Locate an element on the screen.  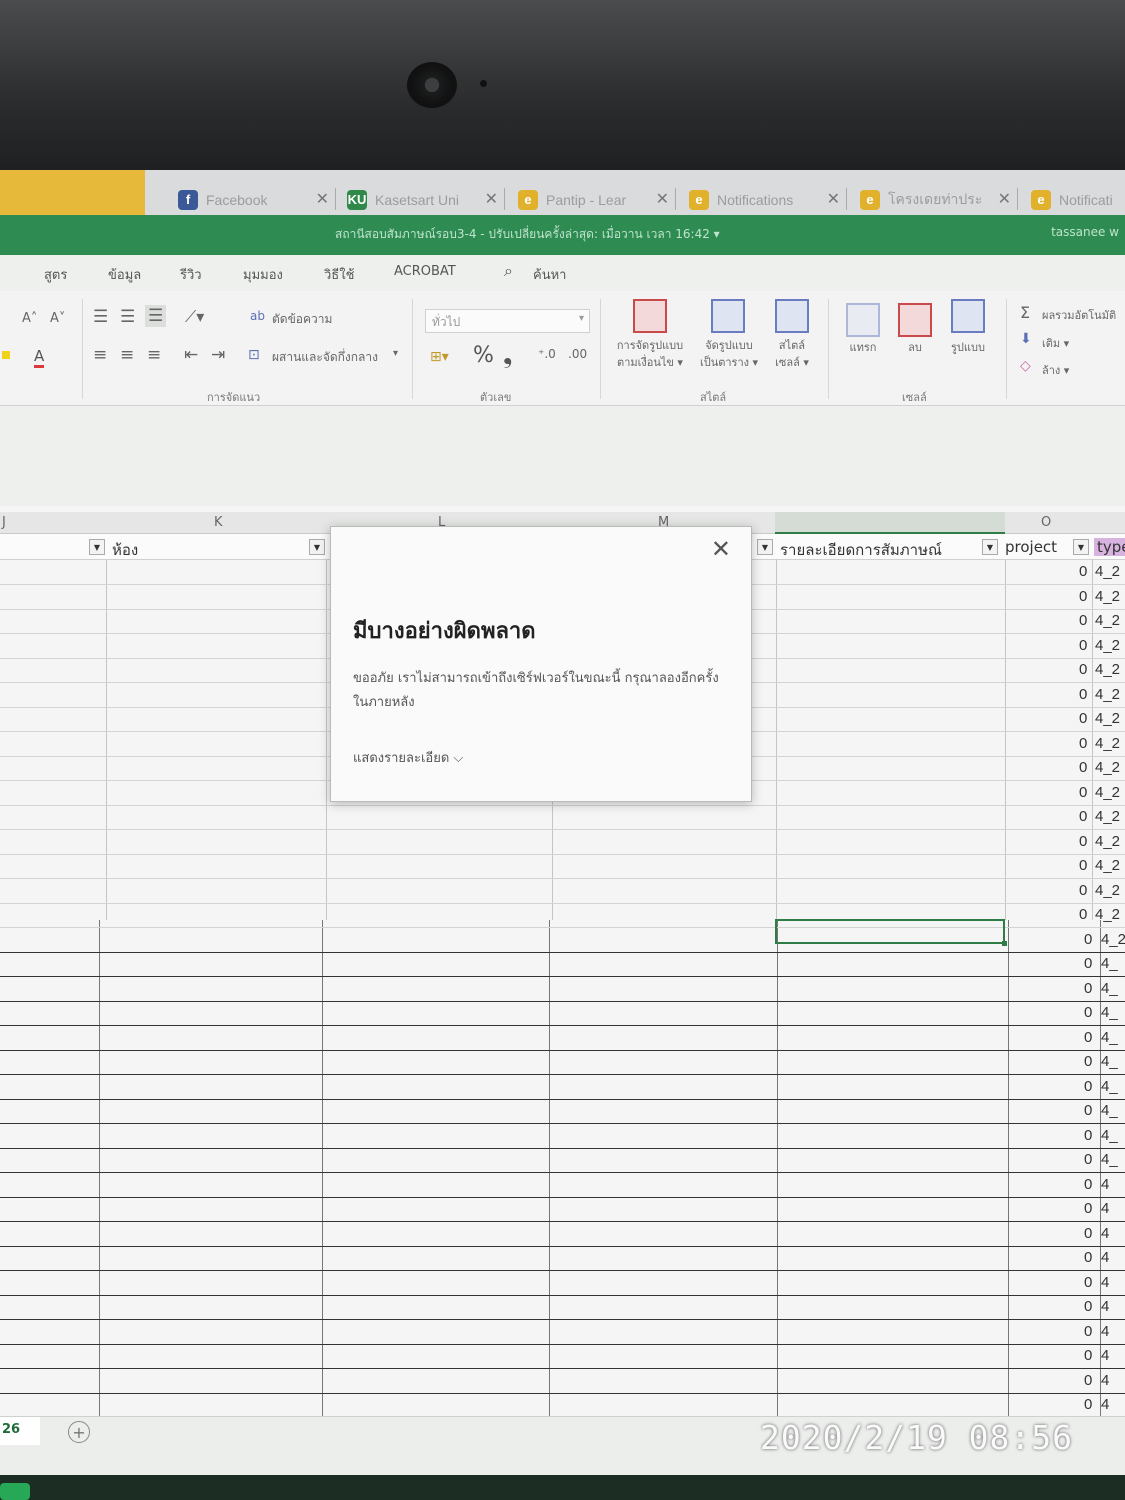
align-middle-icon: ☰ is located at coordinates (127, 317).